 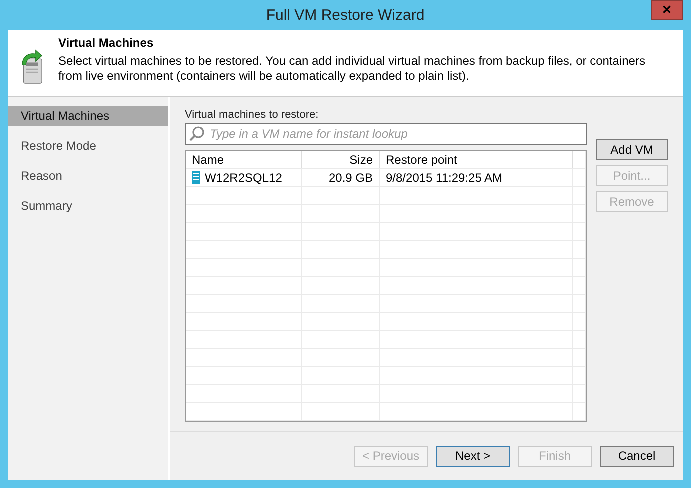 What do you see at coordinates (386, 134) in the screenshot?
I see `search-field: Type in a VM name for instant lookup` at bounding box center [386, 134].